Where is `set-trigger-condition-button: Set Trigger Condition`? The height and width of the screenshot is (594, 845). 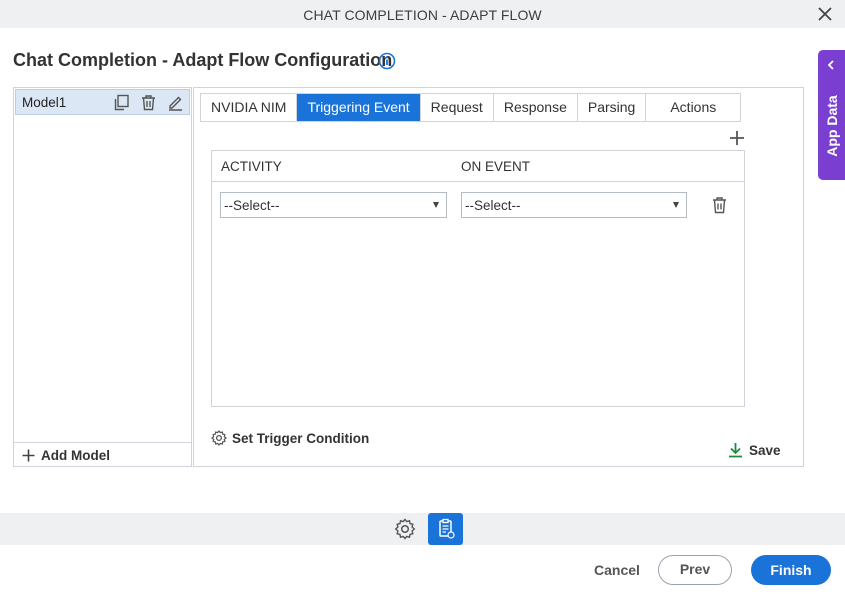 set-trigger-condition-button: Set Trigger Condition is located at coordinates (290, 438).